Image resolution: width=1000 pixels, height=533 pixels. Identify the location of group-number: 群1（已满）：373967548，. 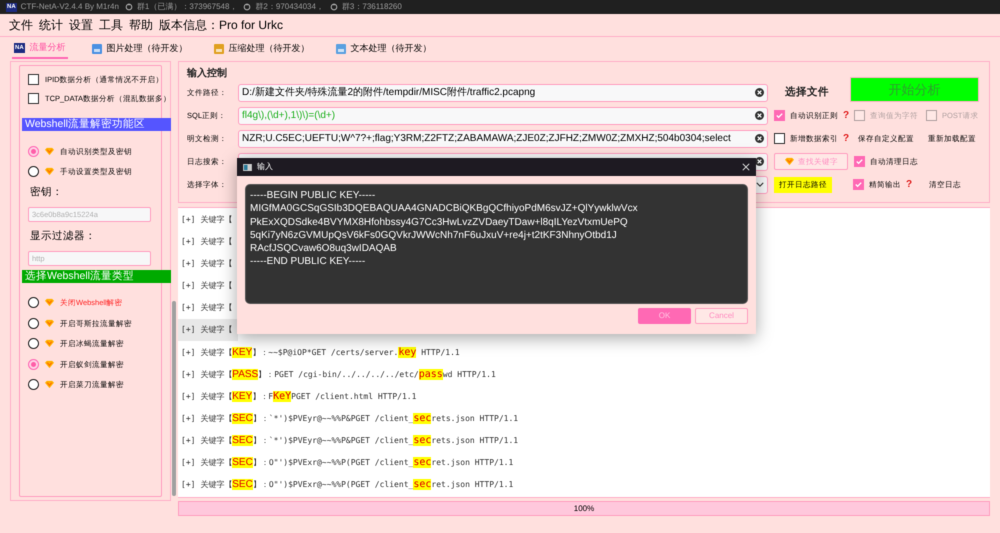
(187, 7).